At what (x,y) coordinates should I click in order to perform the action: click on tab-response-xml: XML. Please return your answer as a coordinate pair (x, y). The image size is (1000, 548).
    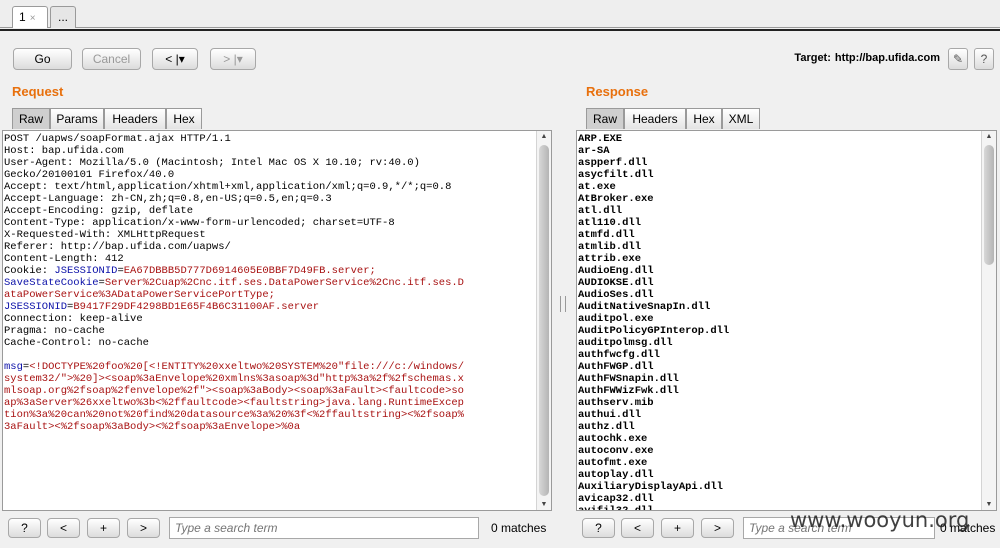
    Looking at the image, I should click on (741, 118).